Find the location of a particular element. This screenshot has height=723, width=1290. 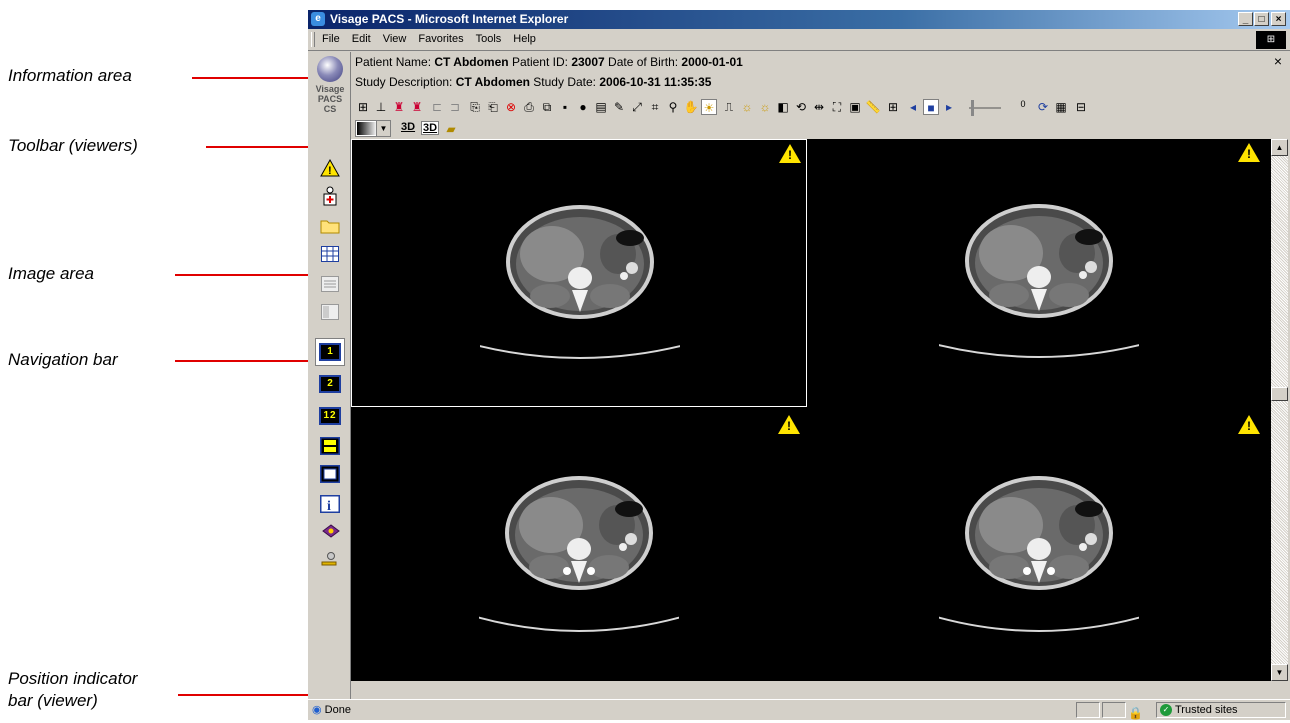

3d-folder-icon: ▰ is located at coordinates (451, 129).